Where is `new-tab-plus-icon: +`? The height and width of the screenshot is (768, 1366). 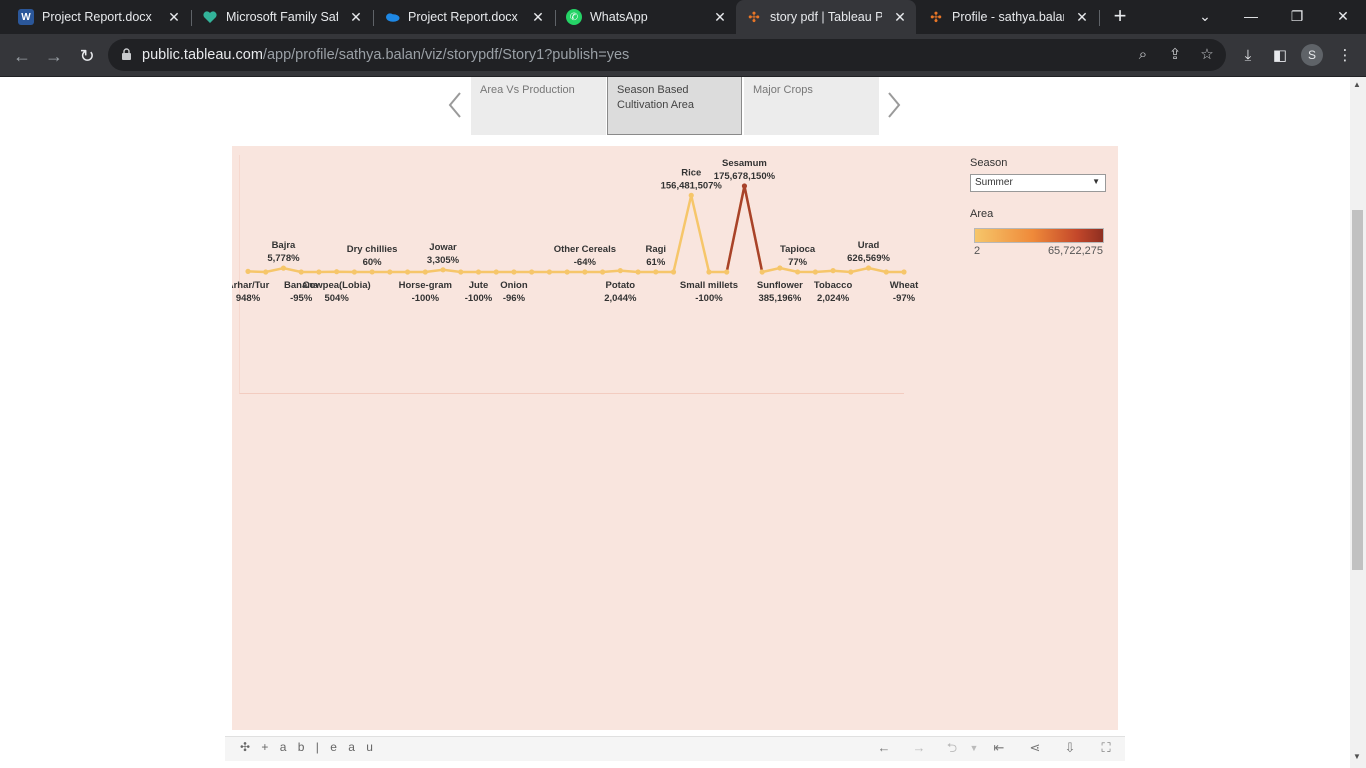 new-tab-plus-icon: + is located at coordinates (1120, 17).